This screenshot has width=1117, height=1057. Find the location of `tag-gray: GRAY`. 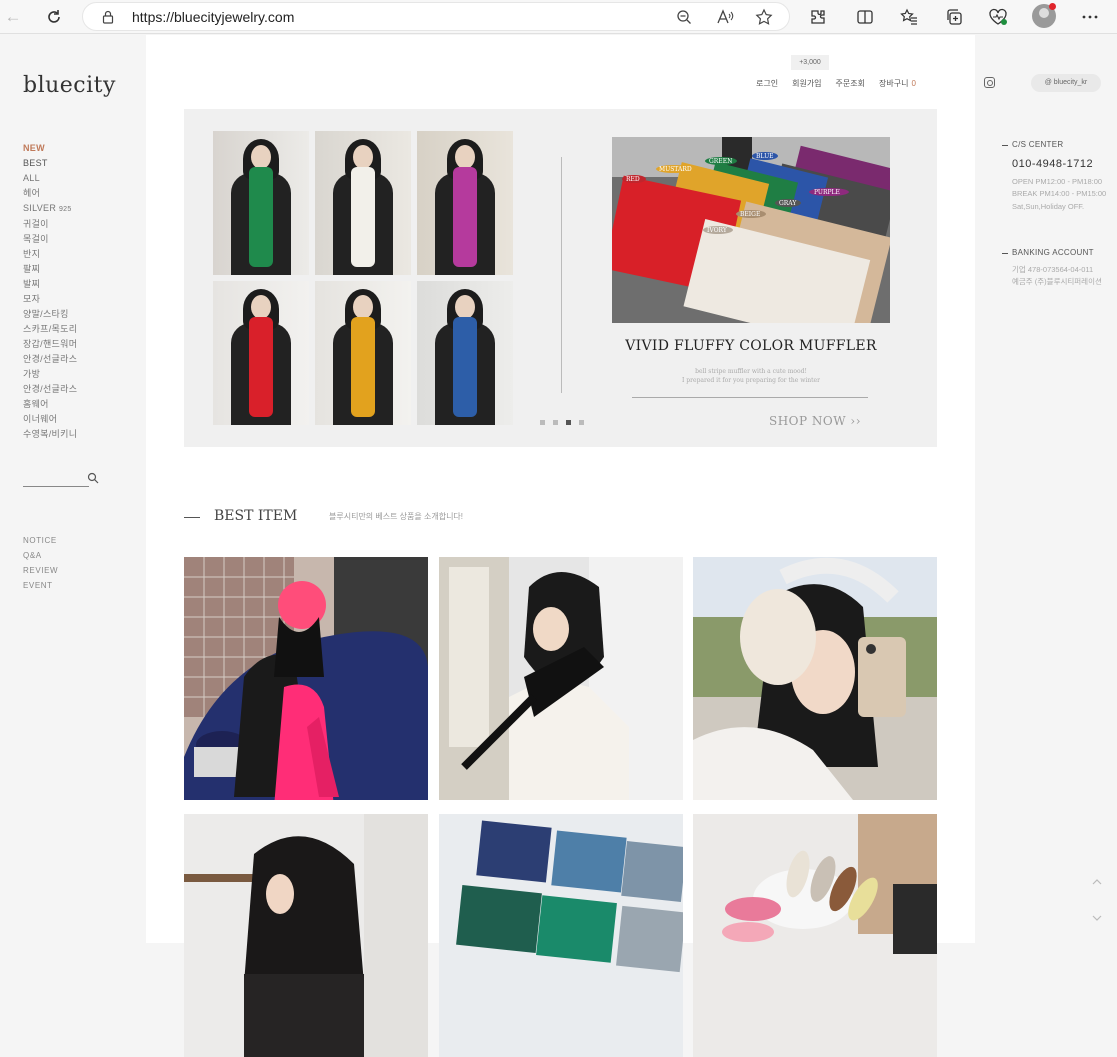

tag-gray: GRAY is located at coordinates (788, 203).